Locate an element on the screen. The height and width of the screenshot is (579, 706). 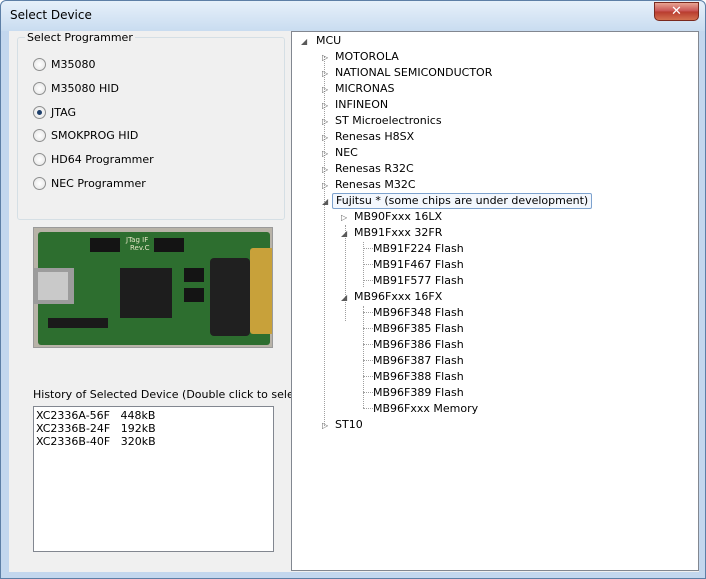
tree-item-nec: NEC is located at coordinates (346, 153).